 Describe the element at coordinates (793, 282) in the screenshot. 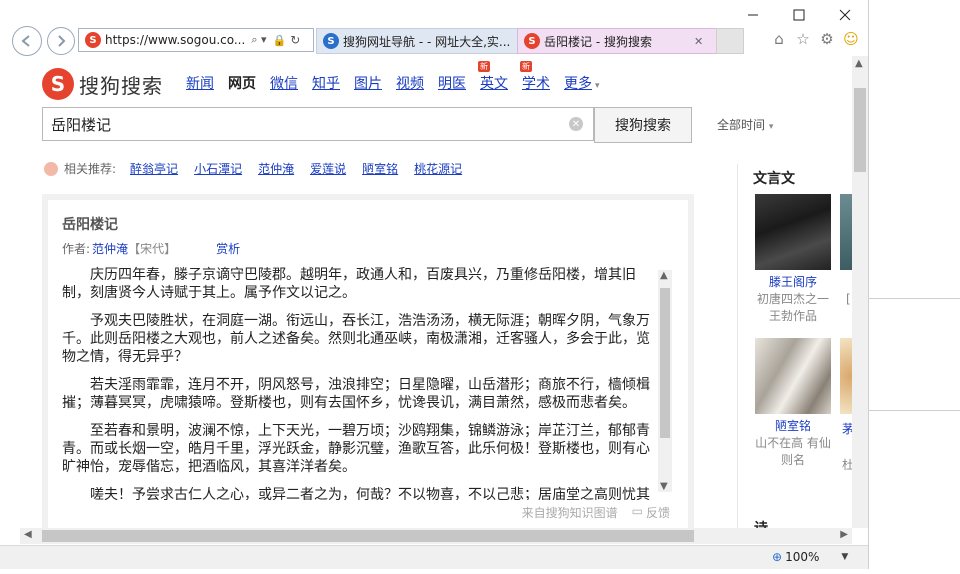

I see `sidebar-item-name: 滕王阁序` at that location.